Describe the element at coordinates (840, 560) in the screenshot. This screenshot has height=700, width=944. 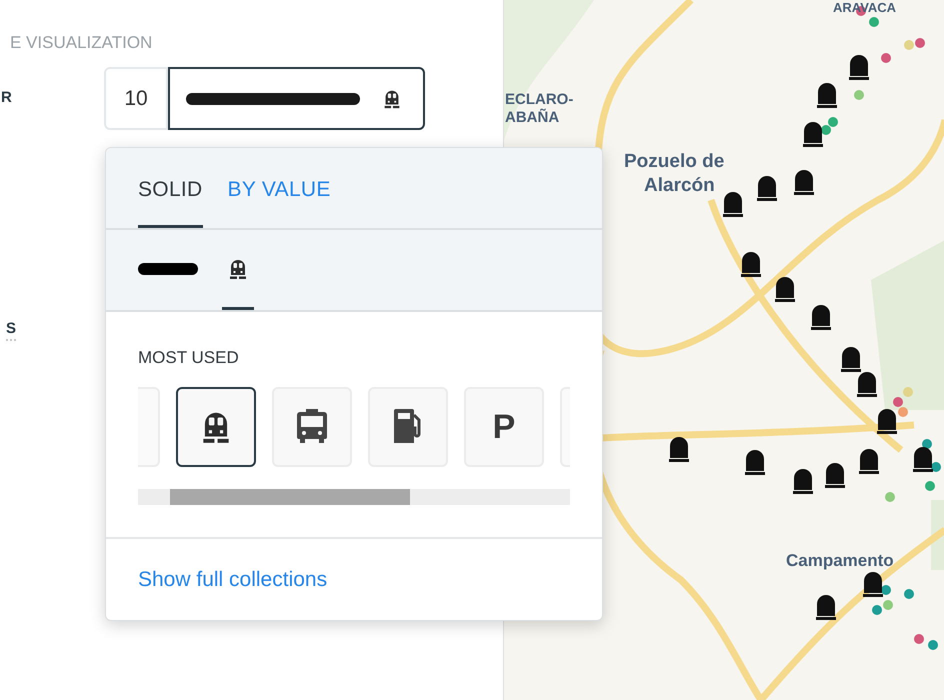
I see `map-place-label: Campamento` at that location.